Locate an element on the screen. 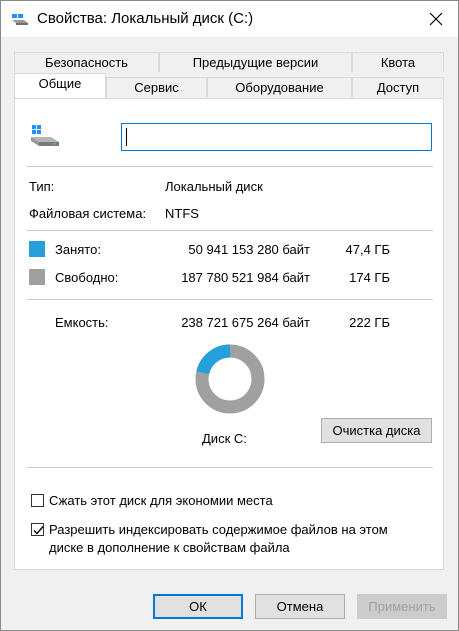 The image size is (459, 631). tab-quota: Квота is located at coordinates (398, 62).